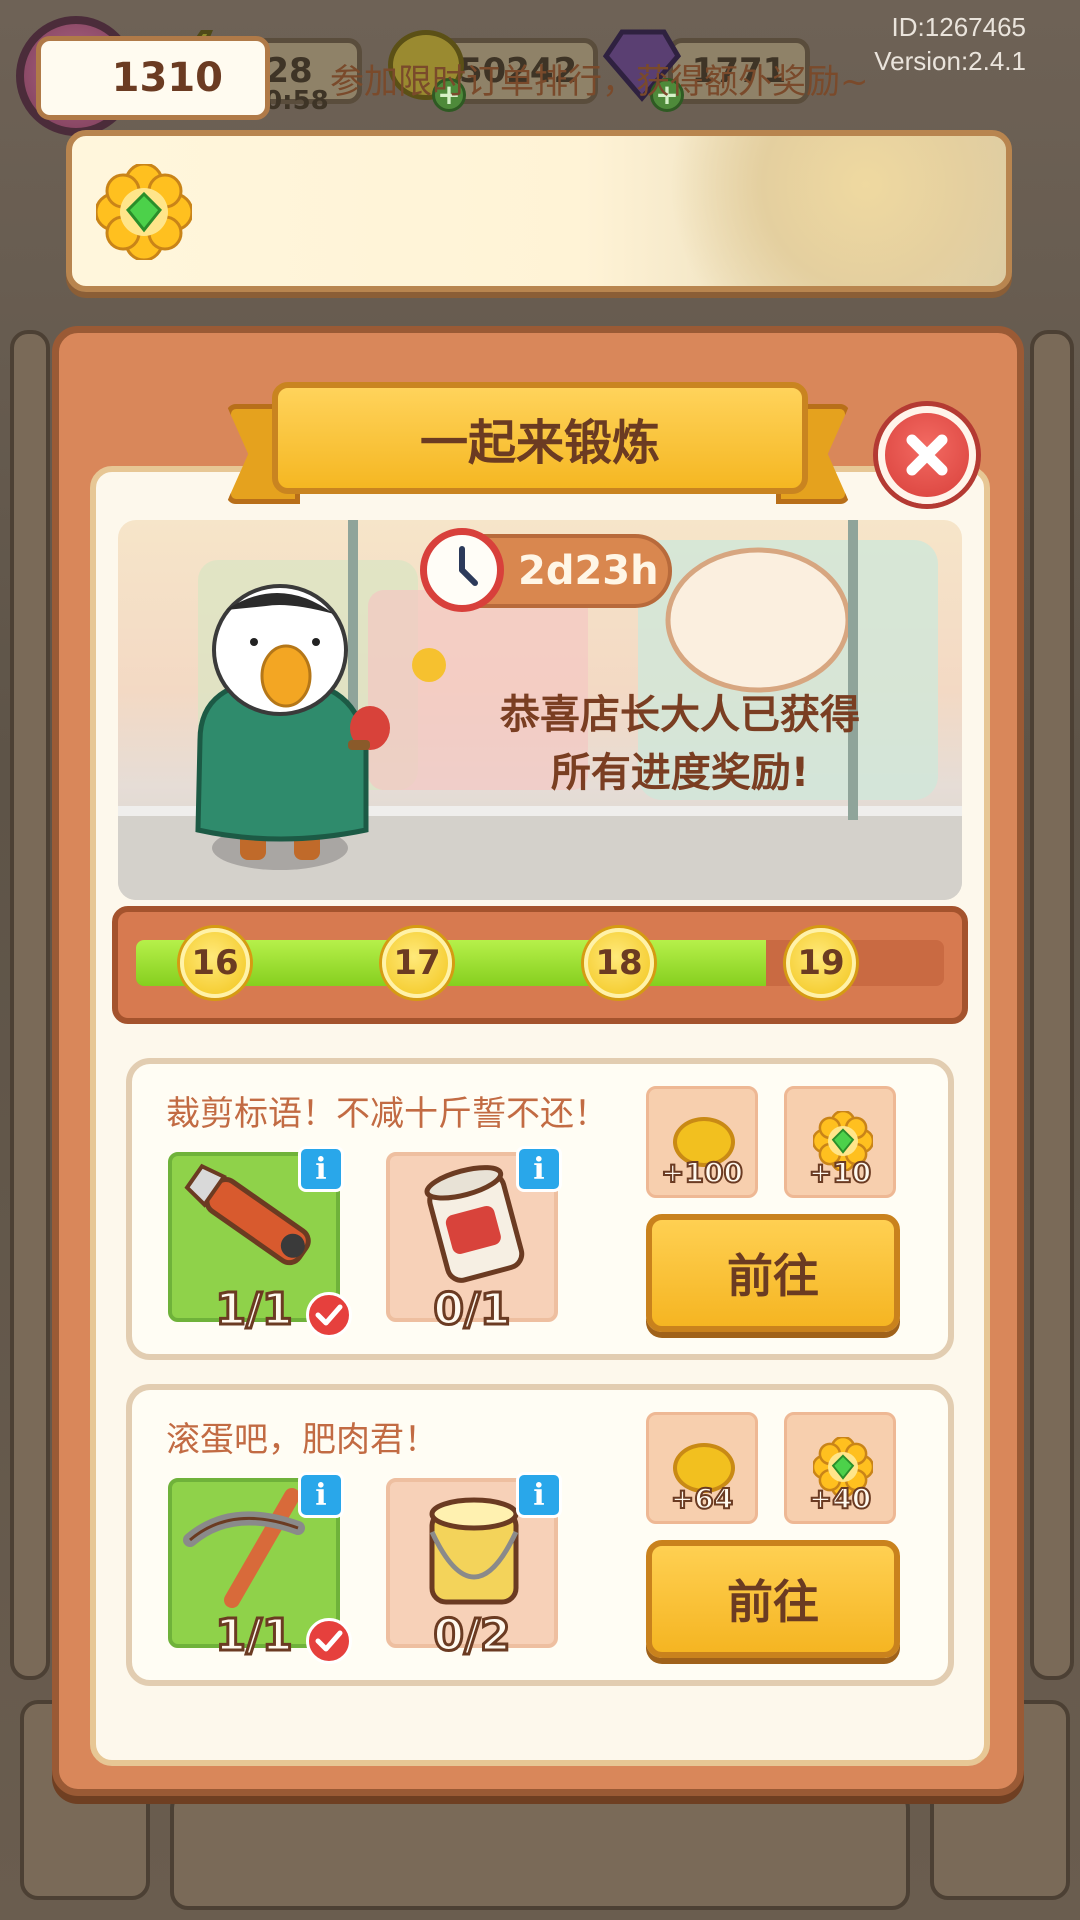  Describe the element at coordinates (215, 963) in the screenshot. I see `milestone-badge: 16` at that location.